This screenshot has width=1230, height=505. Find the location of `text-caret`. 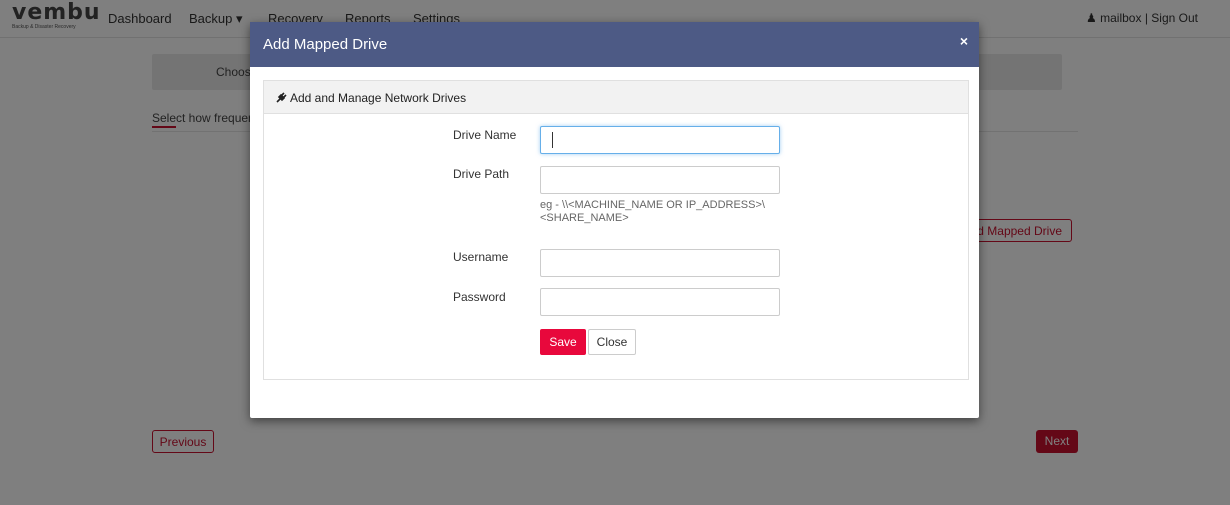

text-caret is located at coordinates (552, 140).